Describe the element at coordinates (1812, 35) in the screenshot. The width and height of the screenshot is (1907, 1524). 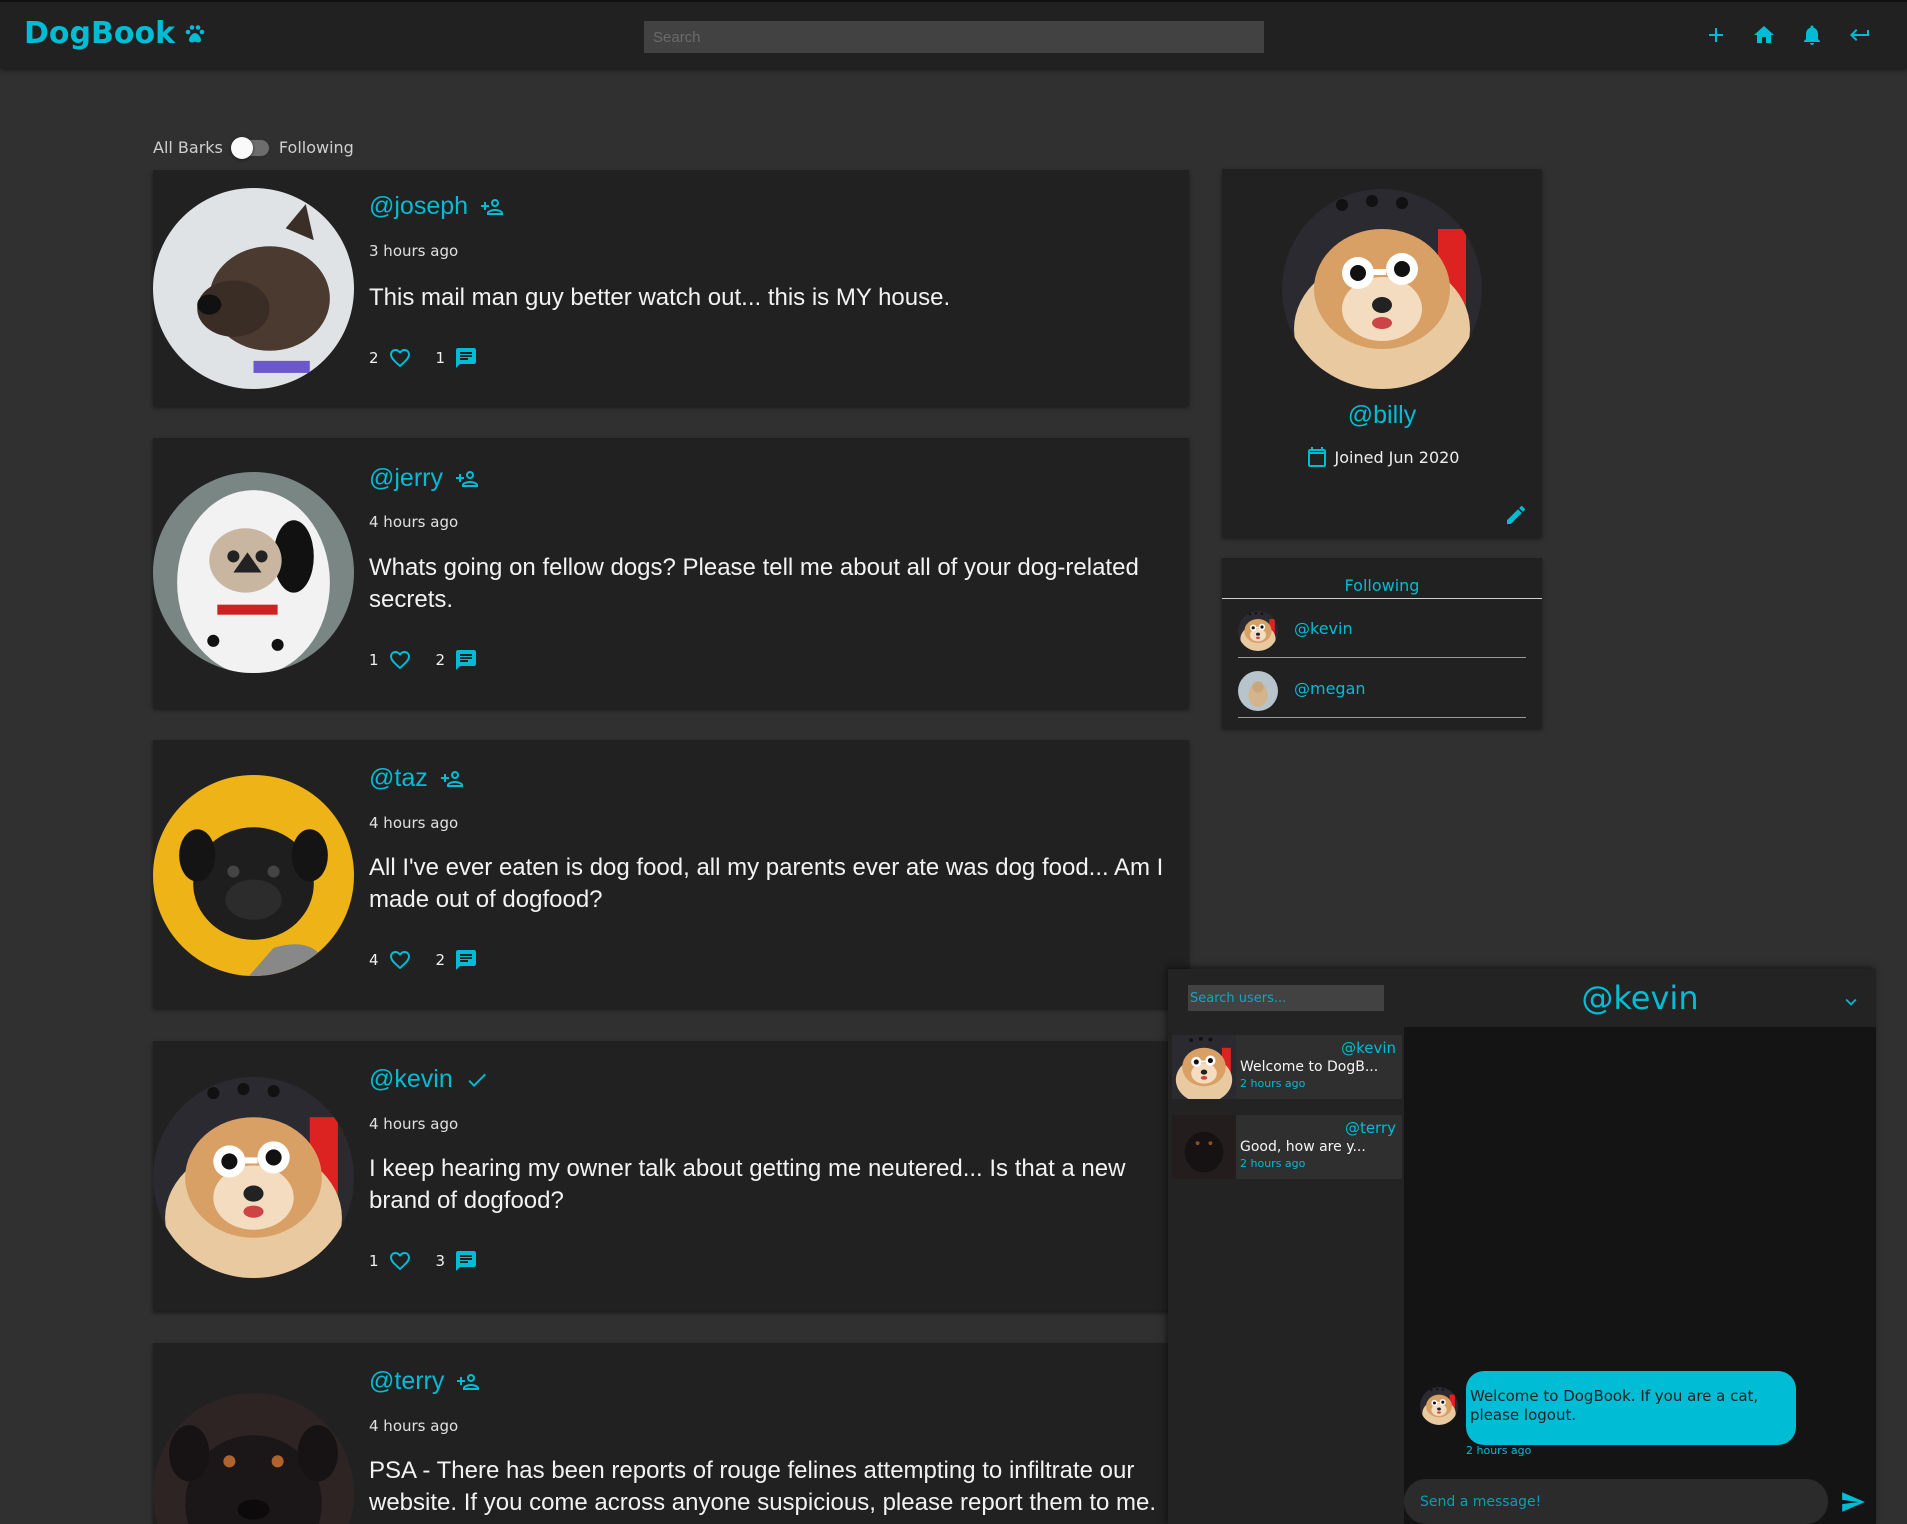
I see `bell-icon` at that location.